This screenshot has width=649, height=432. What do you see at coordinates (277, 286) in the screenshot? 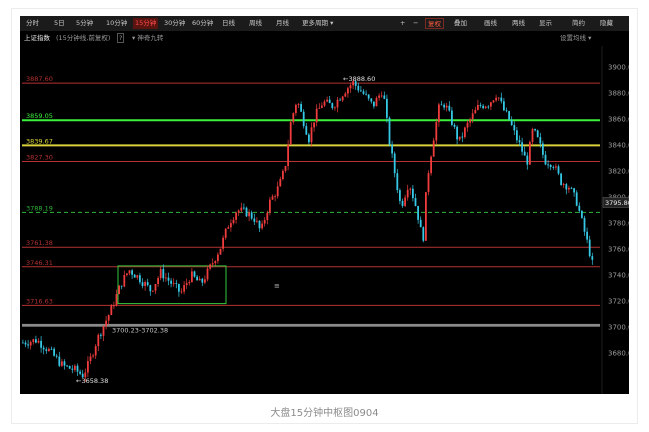
I see `cursor-marker: ≡` at bounding box center [277, 286].